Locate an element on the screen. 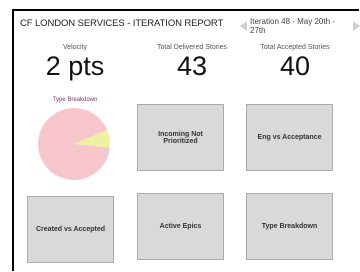  next-iteration-arrow-icon is located at coordinates (356, 26).